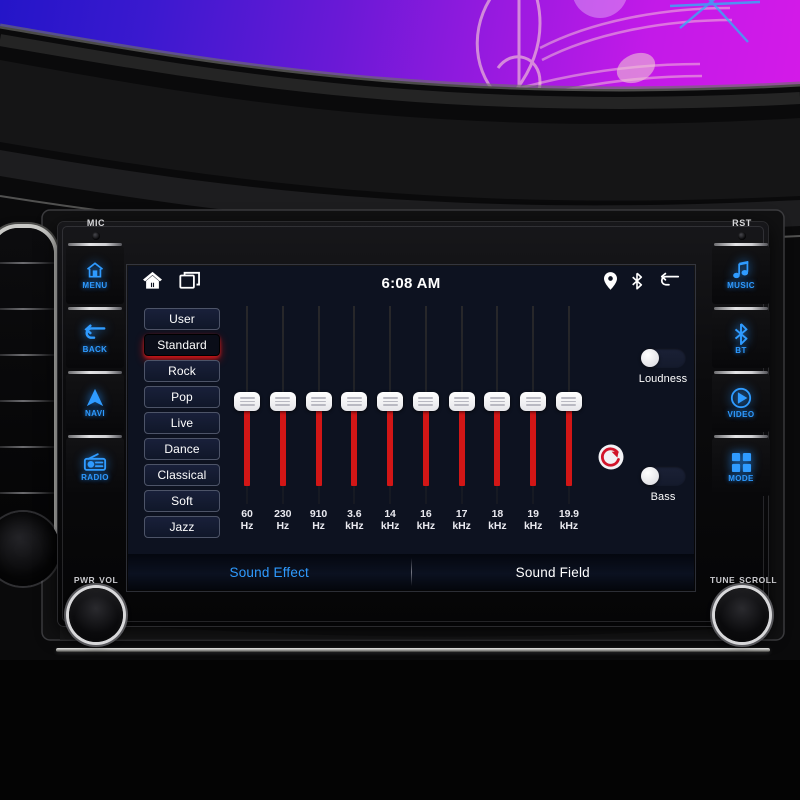  What do you see at coordinates (533, 401) in the screenshot?
I see `eq-thumb-19khz` at bounding box center [533, 401].